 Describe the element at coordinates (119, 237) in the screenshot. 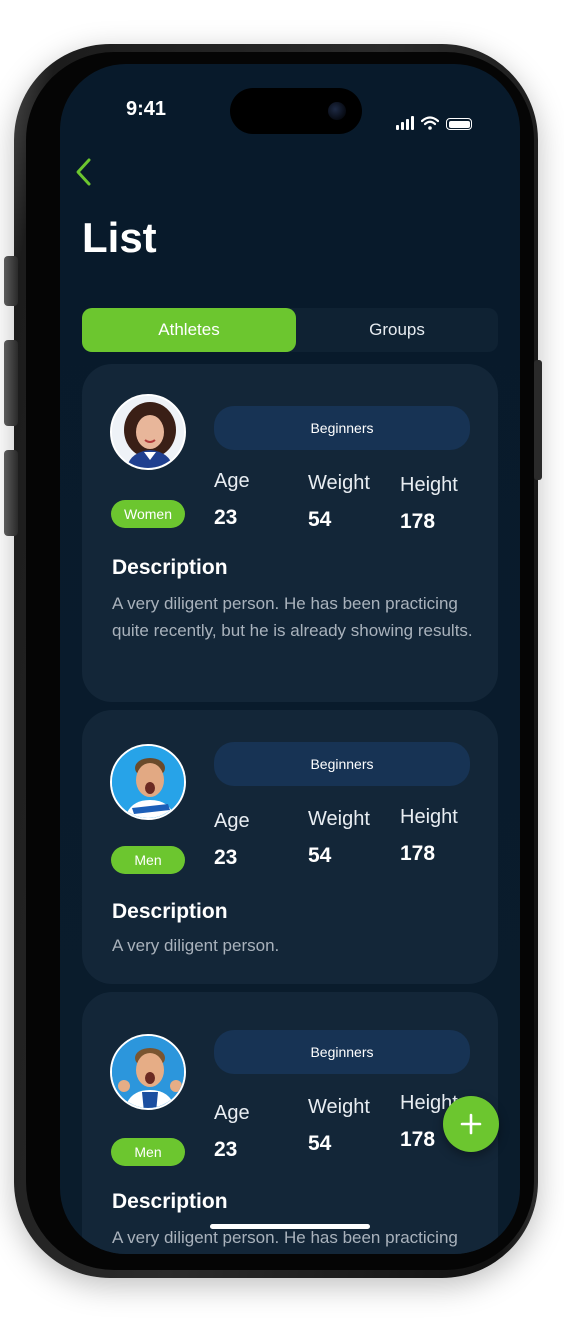

I see `page-title: List` at that location.